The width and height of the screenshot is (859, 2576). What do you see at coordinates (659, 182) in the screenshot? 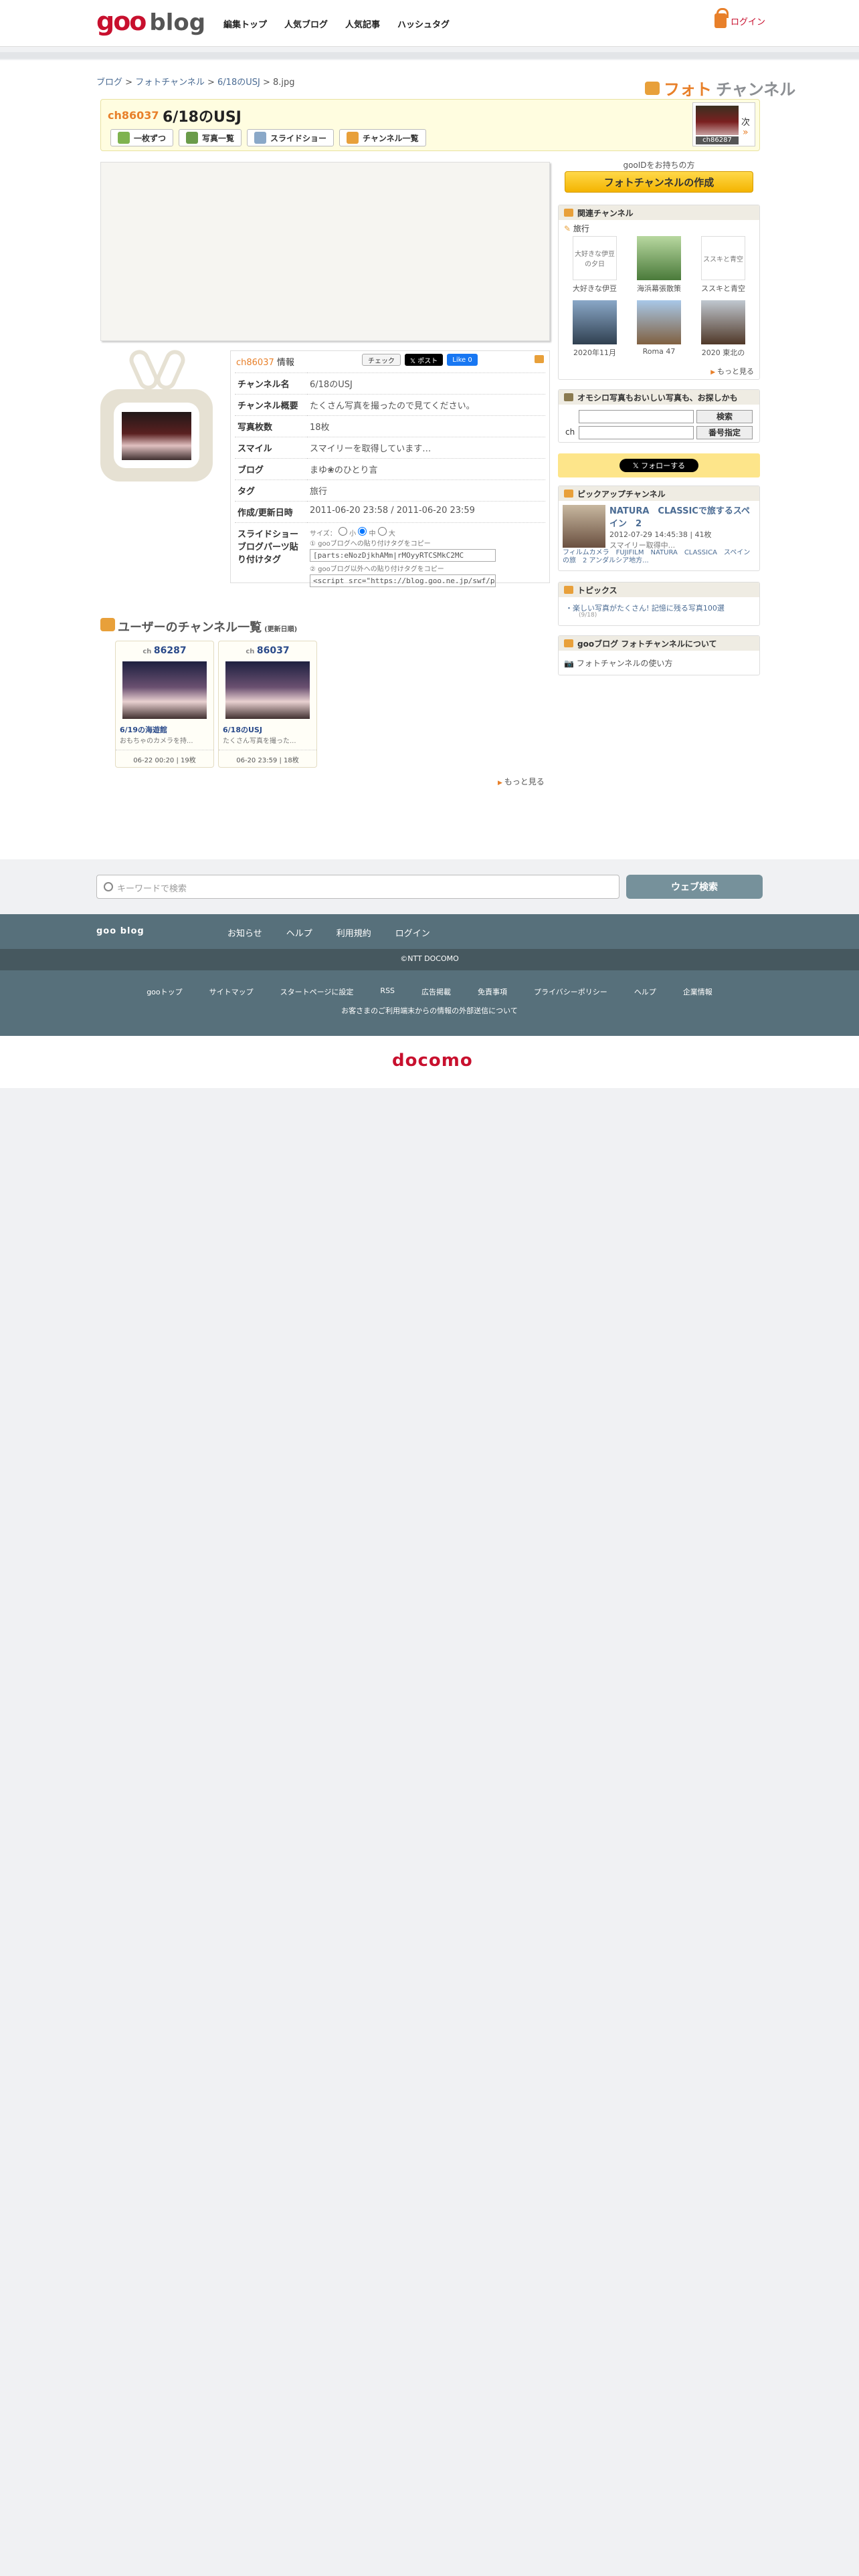
I see `create-channel-button: フォトチャンネルの作成` at bounding box center [659, 182].